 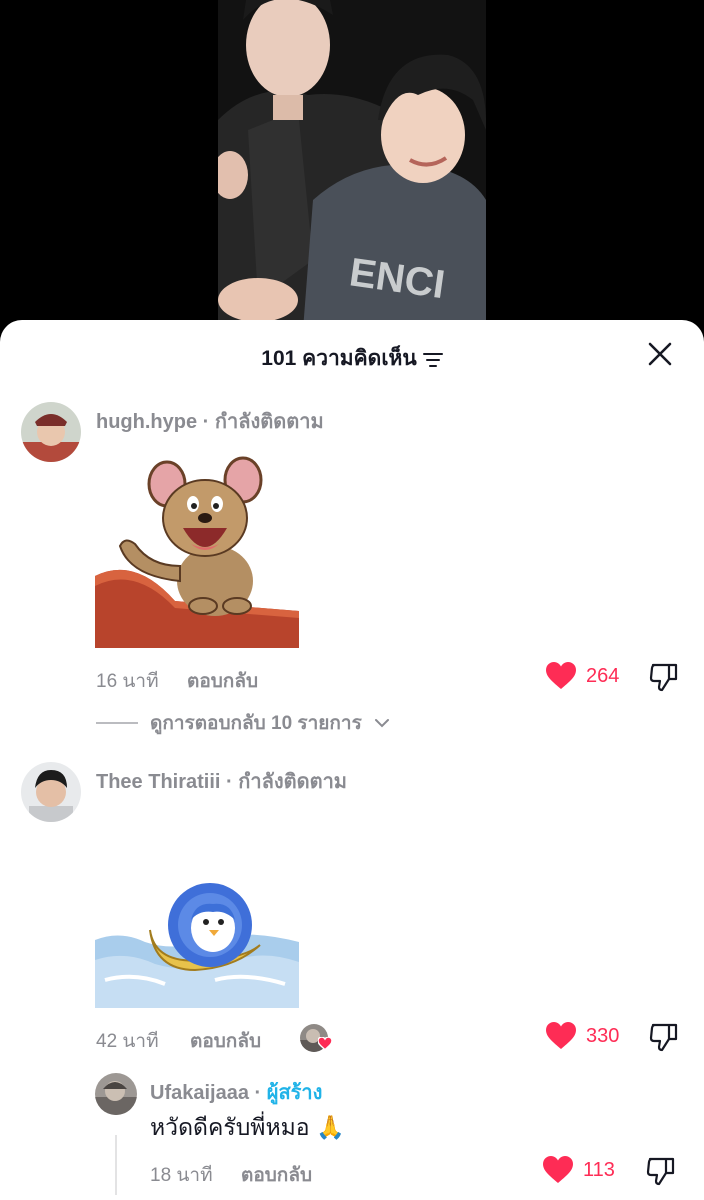 What do you see at coordinates (197, 552) in the screenshot?
I see `jerry-sticker` at bounding box center [197, 552].